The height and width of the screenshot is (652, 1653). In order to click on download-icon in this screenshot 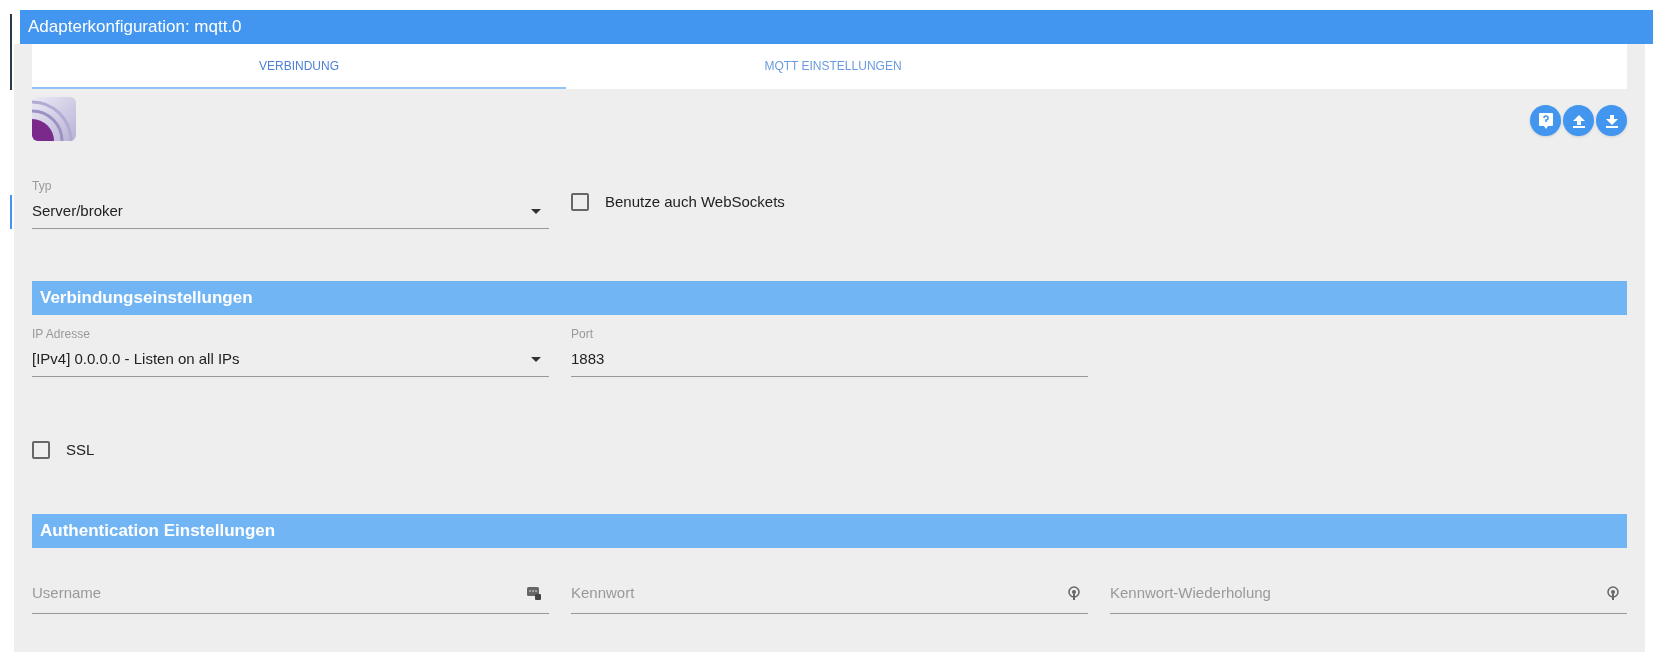, I will do `click(1611, 120)`.